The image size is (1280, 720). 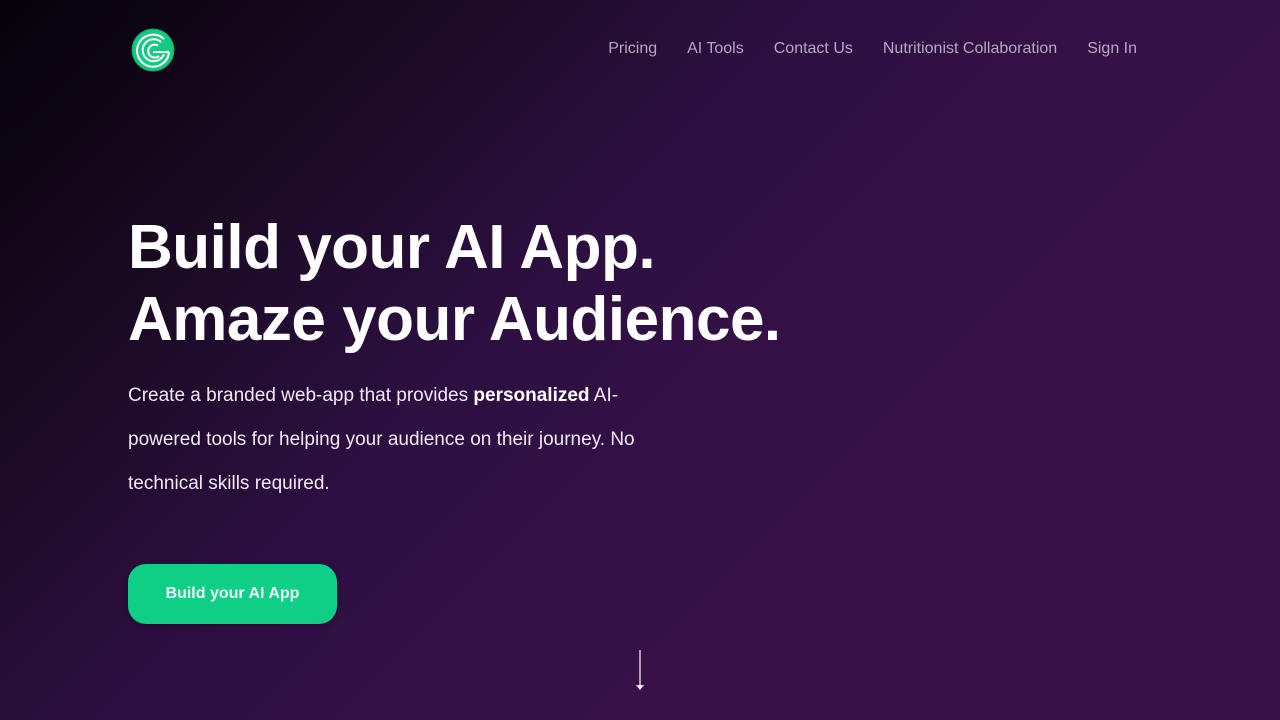 I want to click on hero-description-start: Create a branded web-app that provides, so click(x=301, y=395).